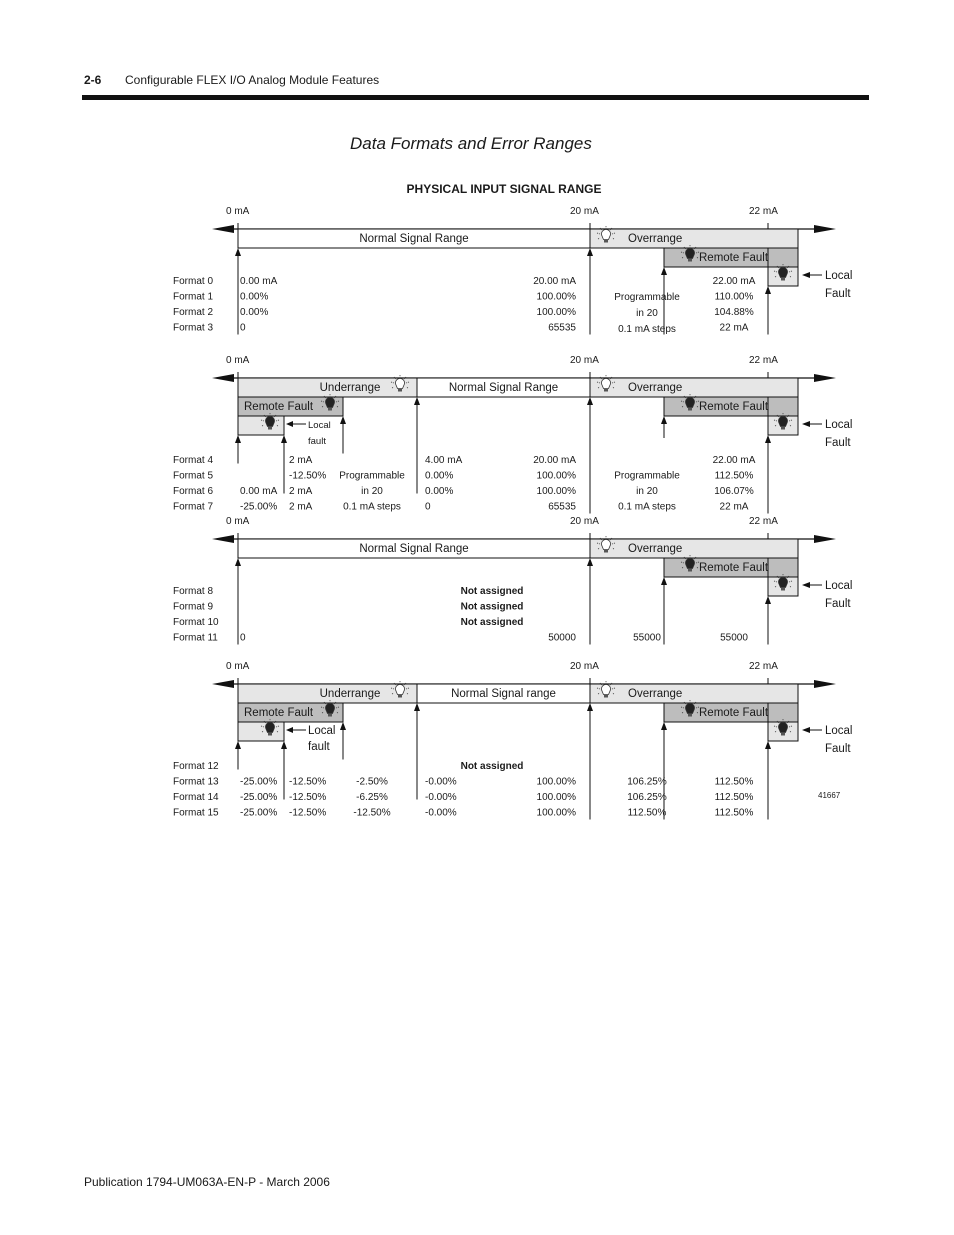 The width and height of the screenshot is (954, 1235). What do you see at coordinates (584, 211) in the screenshot?
I see `panel-0-axis-20ma: 20 mA` at bounding box center [584, 211].